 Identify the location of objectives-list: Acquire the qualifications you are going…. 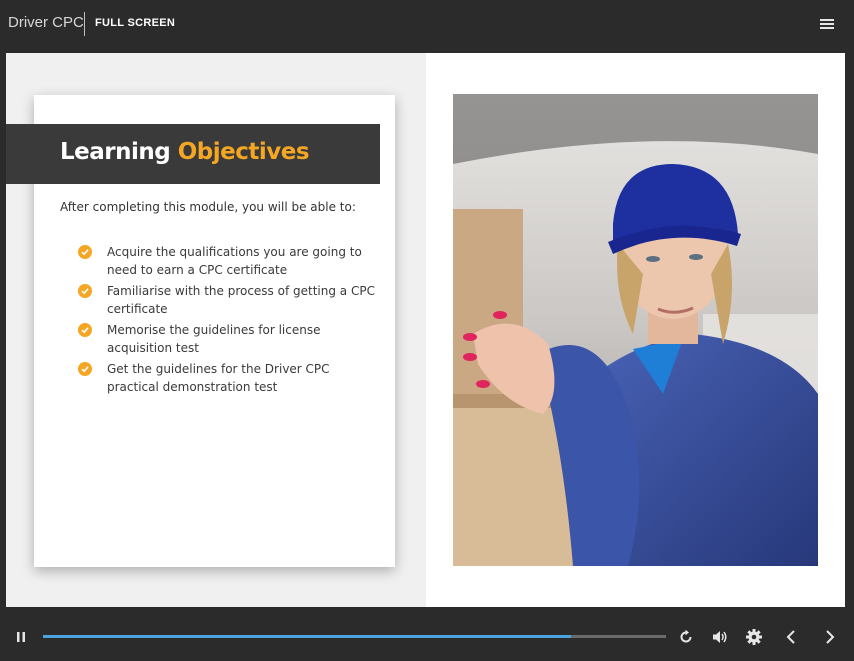
(228, 322).